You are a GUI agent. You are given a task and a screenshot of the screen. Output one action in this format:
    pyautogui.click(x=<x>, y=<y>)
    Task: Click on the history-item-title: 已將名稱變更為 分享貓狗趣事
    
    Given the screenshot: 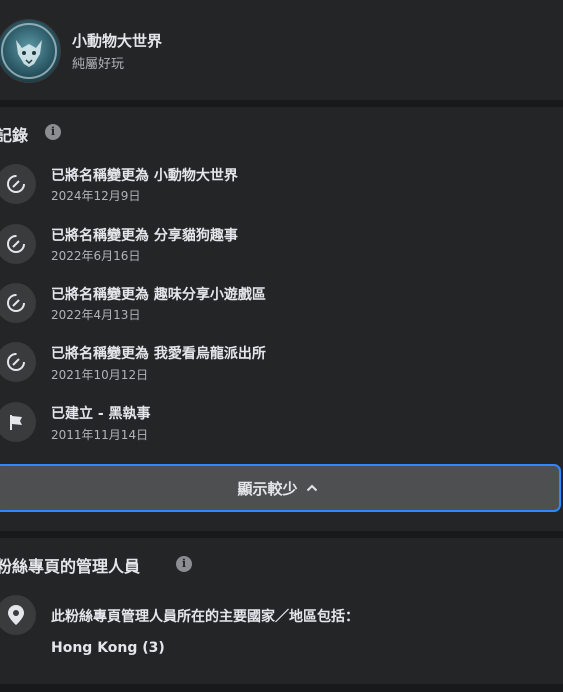 What is the action you would take?
    pyautogui.click(x=144, y=236)
    